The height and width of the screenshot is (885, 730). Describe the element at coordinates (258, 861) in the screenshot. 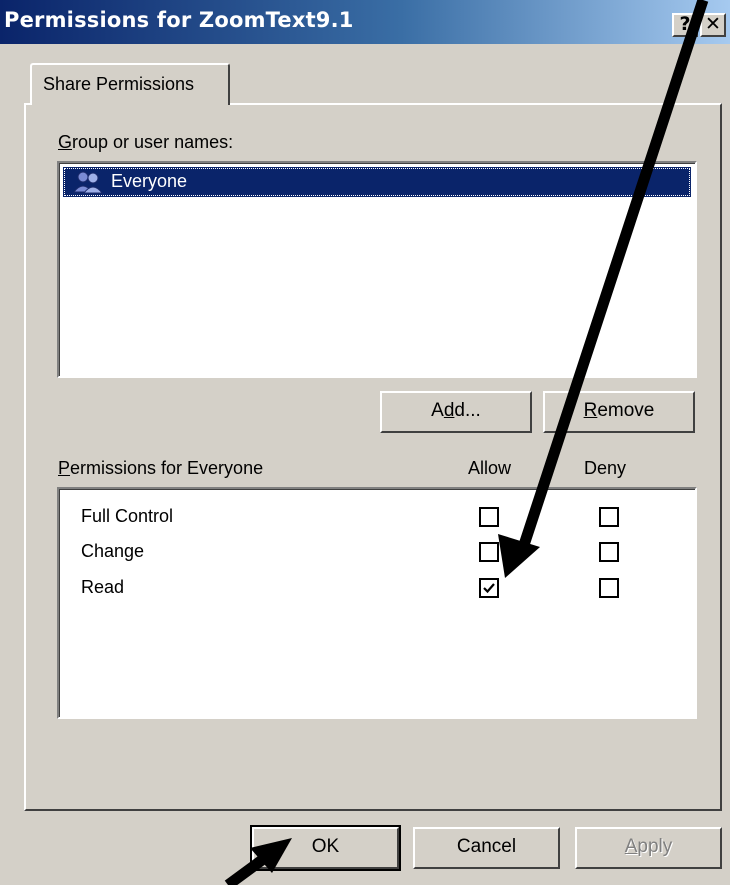

I see `arrow-to-ok-button` at that location.